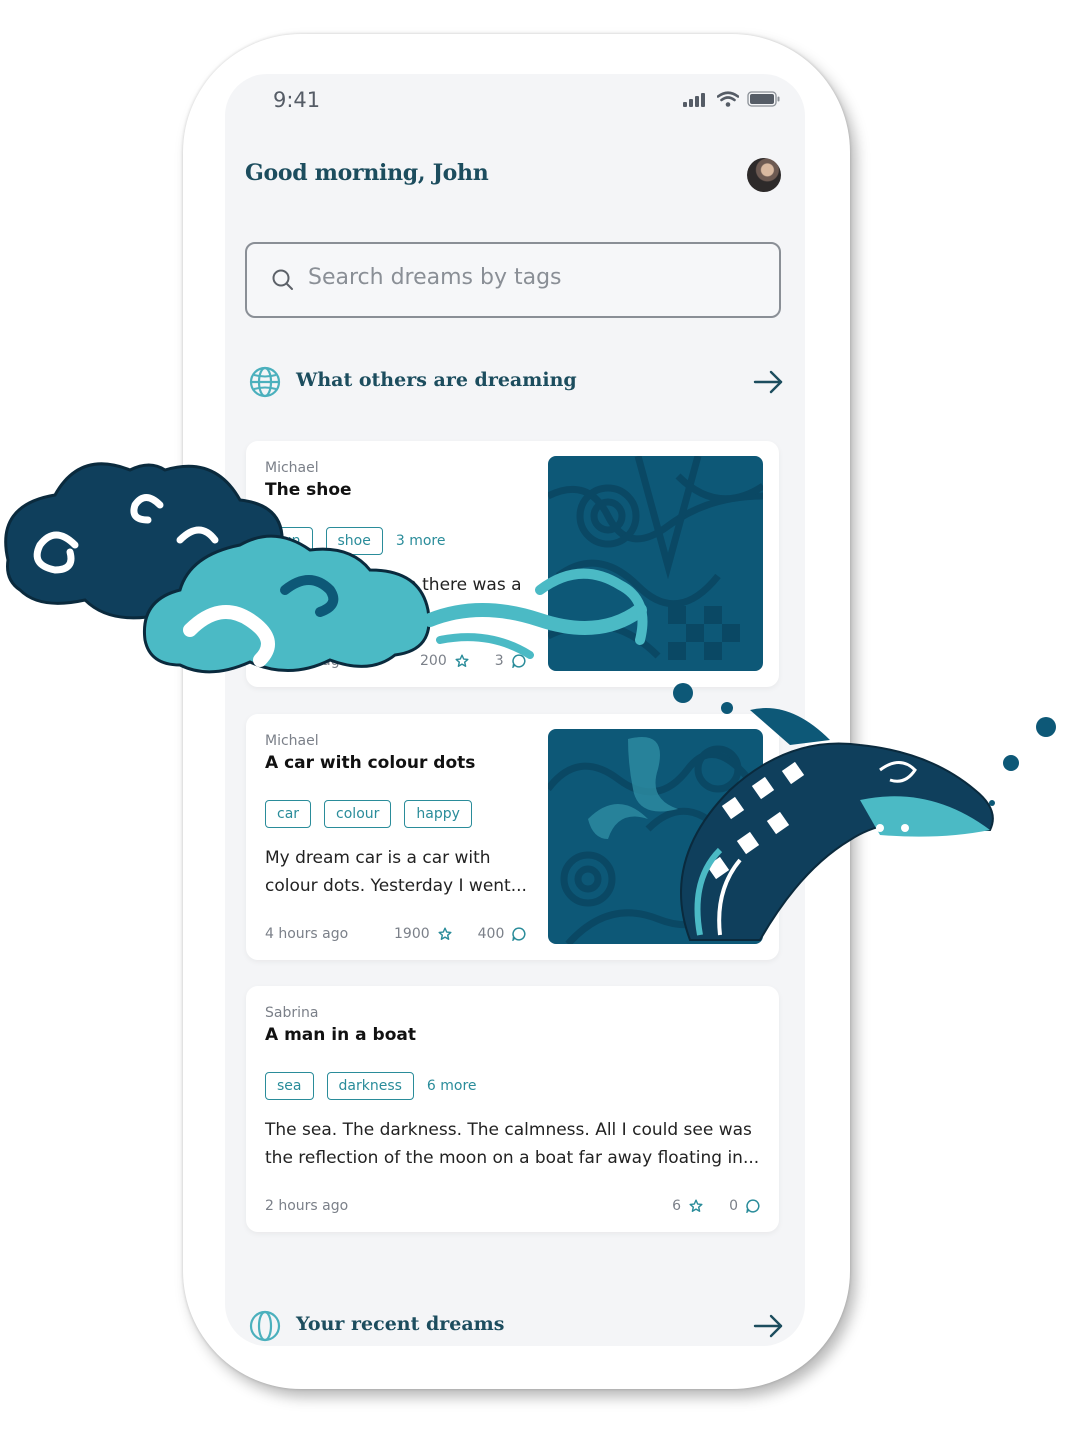 Image resolution: width=1081 pixels, height=1447 pixels. Describe the element at coordinates (370, 763) in the screenshot. I see `card-title: A car with colour dots` at that location.